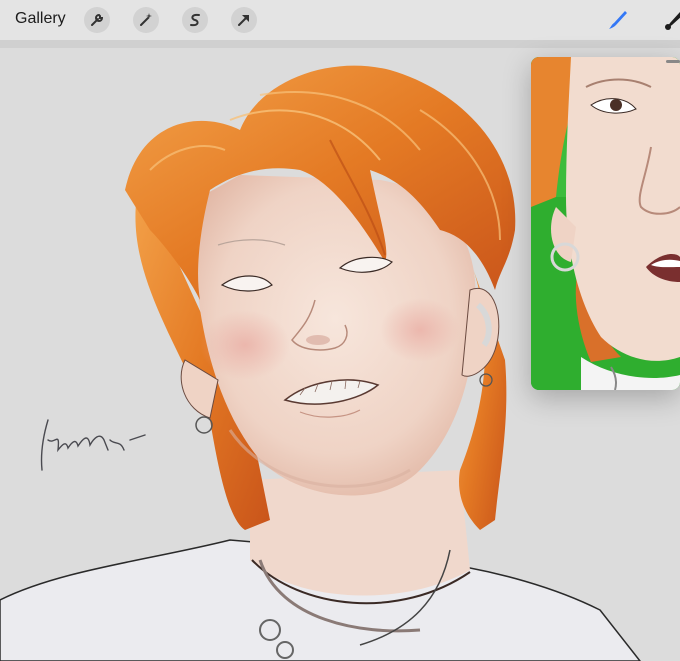  I want to click on smudge-button, so click(670, 20).